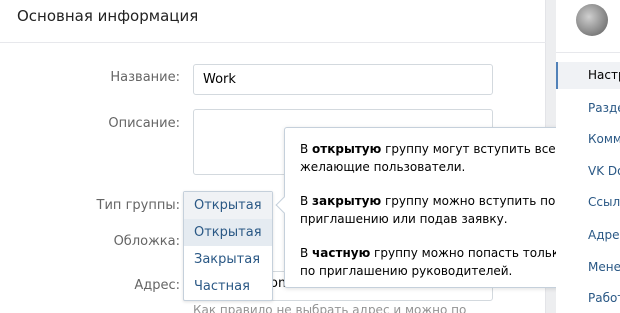 This screenshot has width=620, height=313. What do you see at coordinates (144, 123) in the screenshot?
I see `description-label: Описание:` at bounding box center [144, 123].